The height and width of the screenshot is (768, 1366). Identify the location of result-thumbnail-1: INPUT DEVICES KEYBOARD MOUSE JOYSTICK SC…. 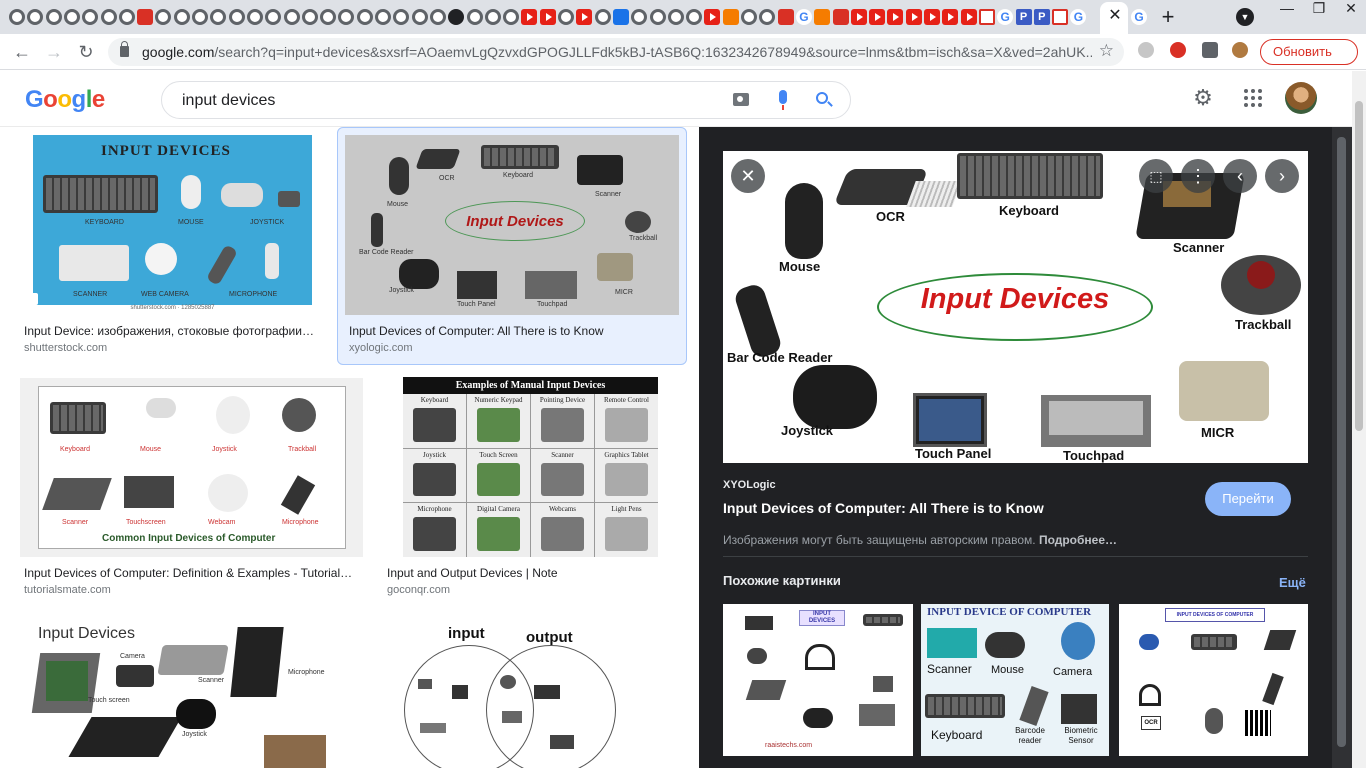
(172, 225).